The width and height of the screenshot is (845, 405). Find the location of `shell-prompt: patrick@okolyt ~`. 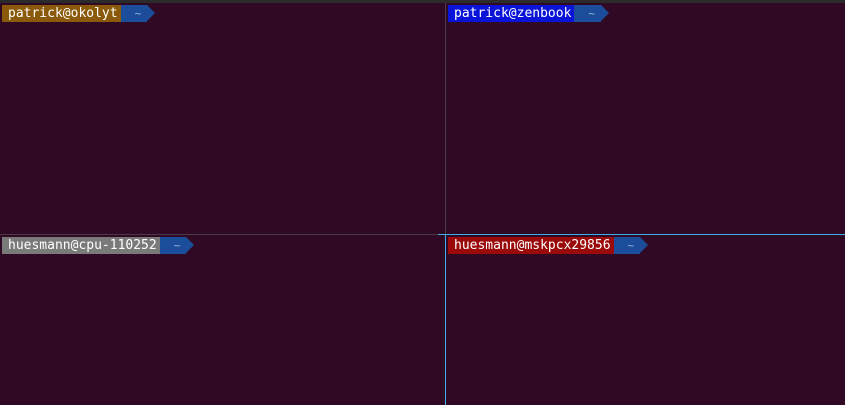

shell-prompt: patrick@okolyt ~ is located at coordinates (78, 13).